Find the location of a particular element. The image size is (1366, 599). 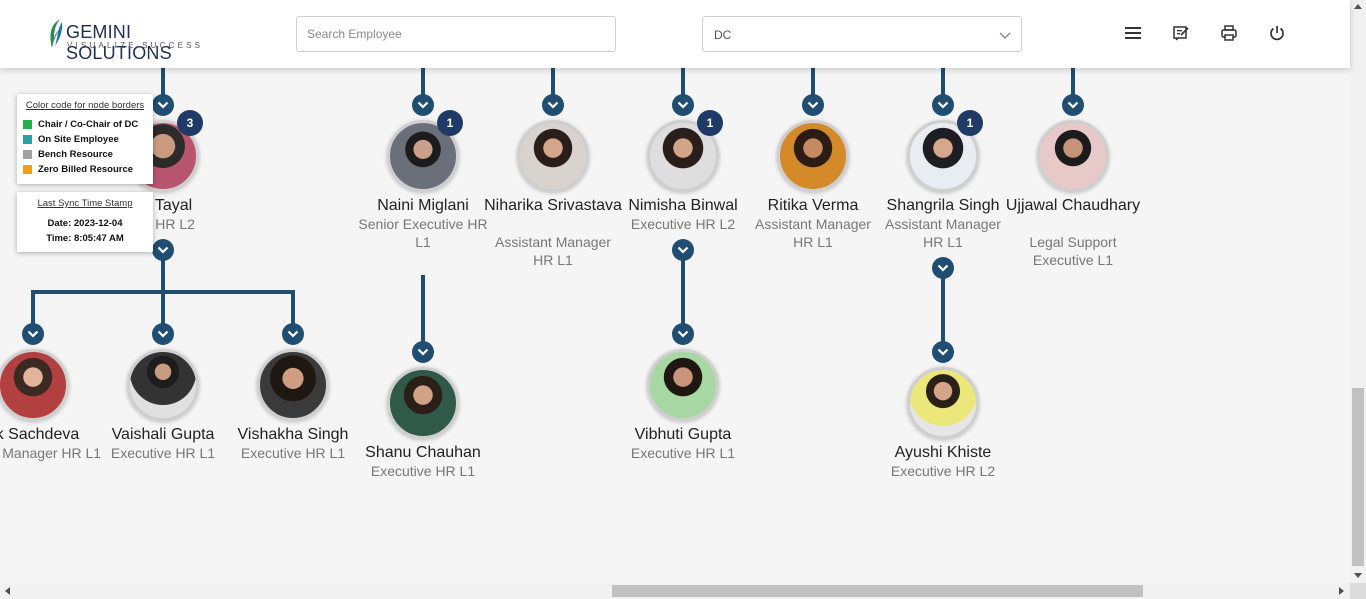

search-employee-input is located at coordinates (456, 34).